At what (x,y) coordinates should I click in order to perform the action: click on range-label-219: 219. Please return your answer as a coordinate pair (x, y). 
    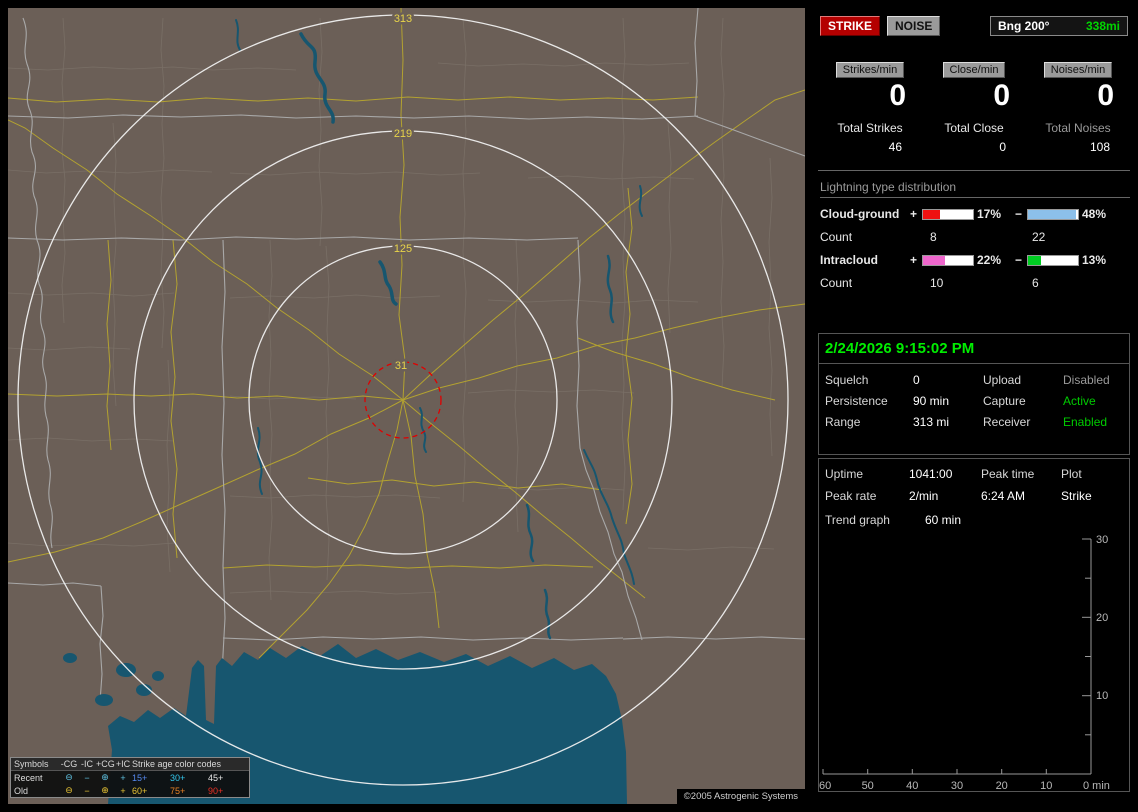
    Looking at the image, I should click on (403, 134).